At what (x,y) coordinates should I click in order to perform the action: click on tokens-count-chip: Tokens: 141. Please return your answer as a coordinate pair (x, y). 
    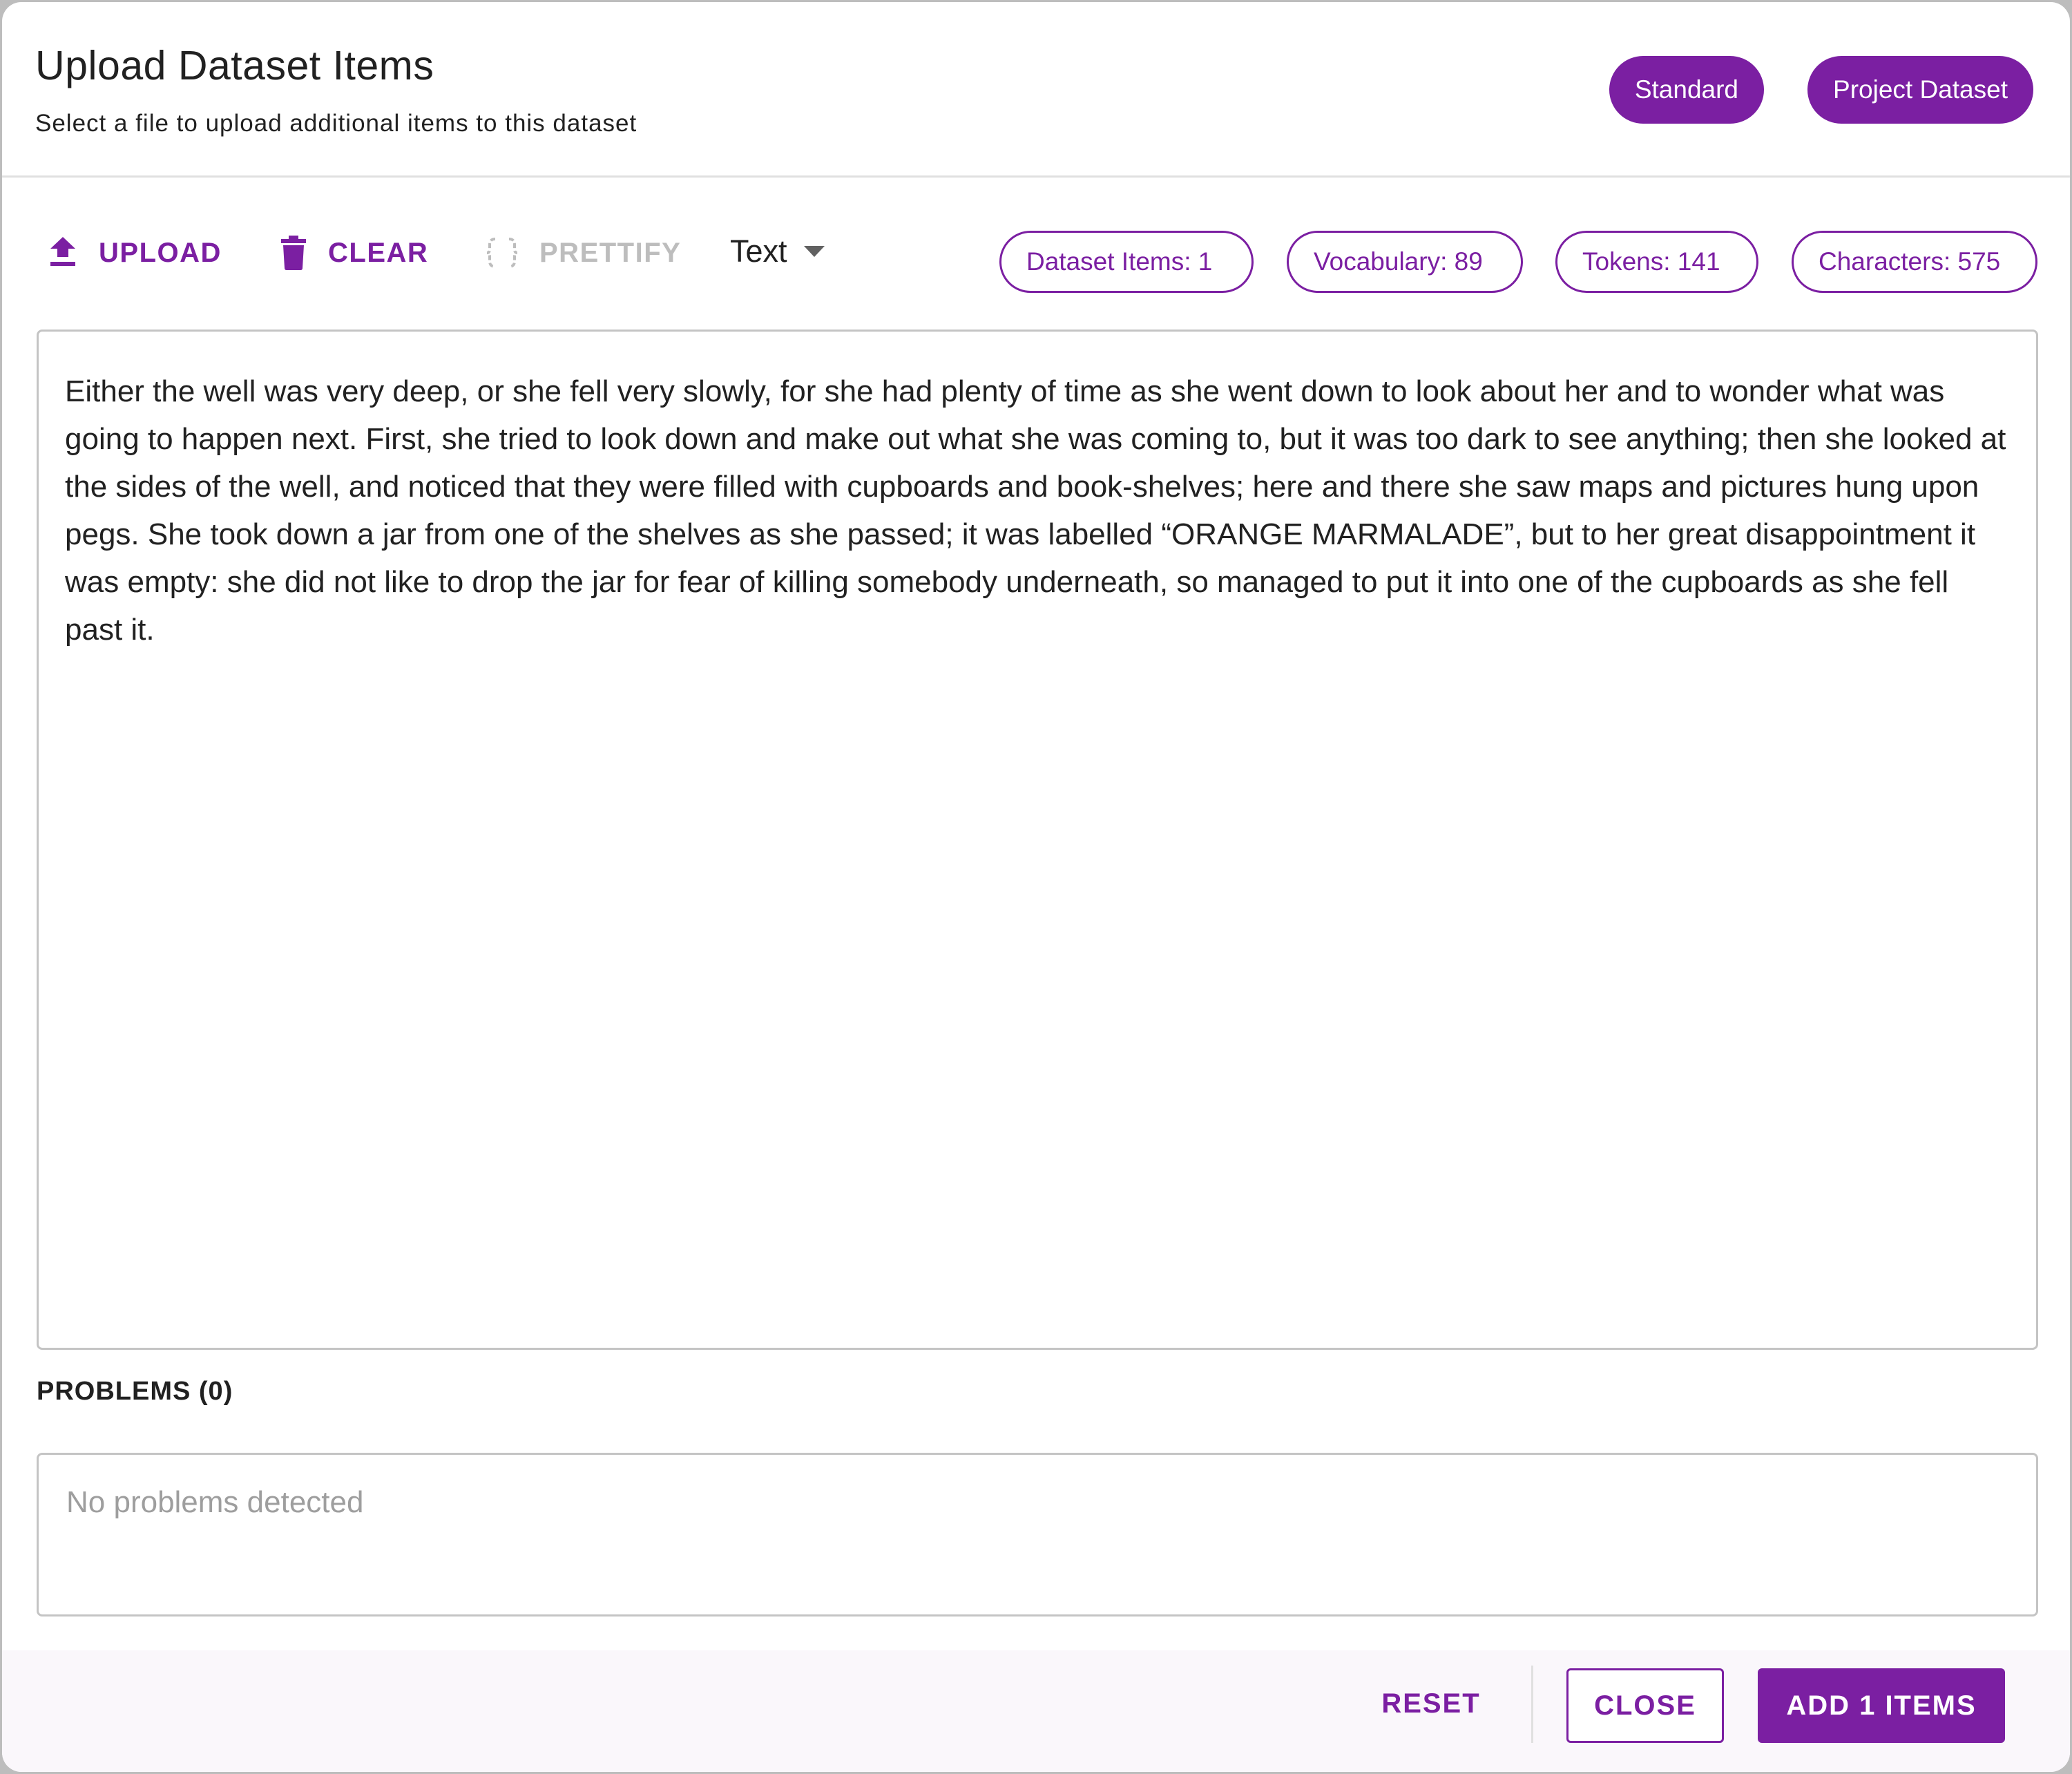
    Looking at the image, I should click on (1656, 262).